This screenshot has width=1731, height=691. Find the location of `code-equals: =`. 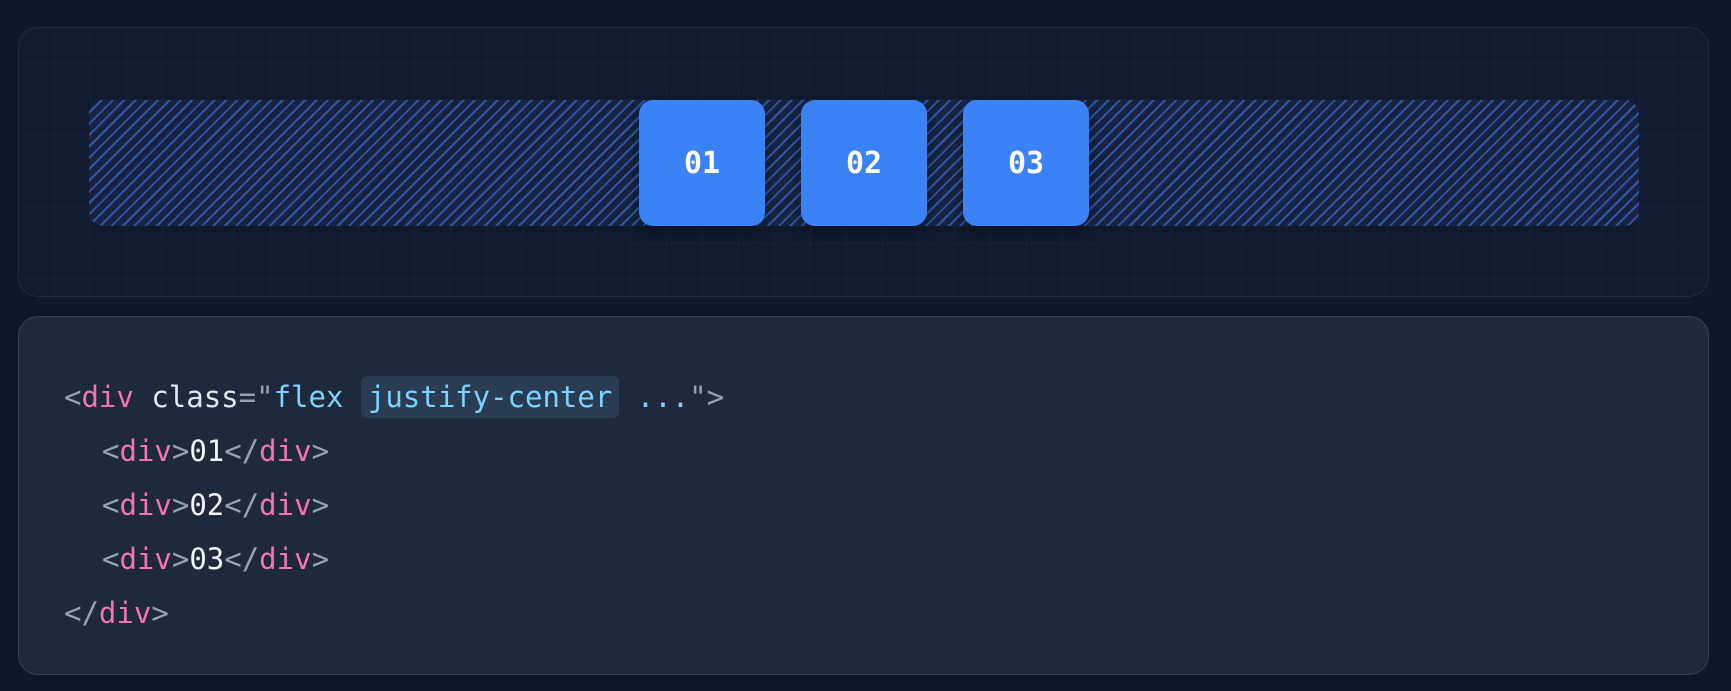

code-equals: = is located at coordinates (247, 397).